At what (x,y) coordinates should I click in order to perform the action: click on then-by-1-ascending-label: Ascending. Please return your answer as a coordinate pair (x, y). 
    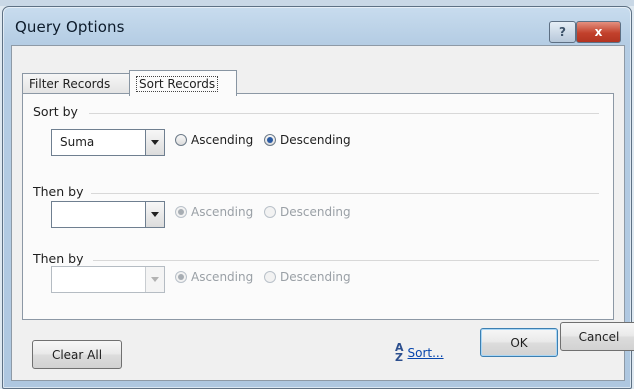
    Looking at the image, I should click on (222, 212).